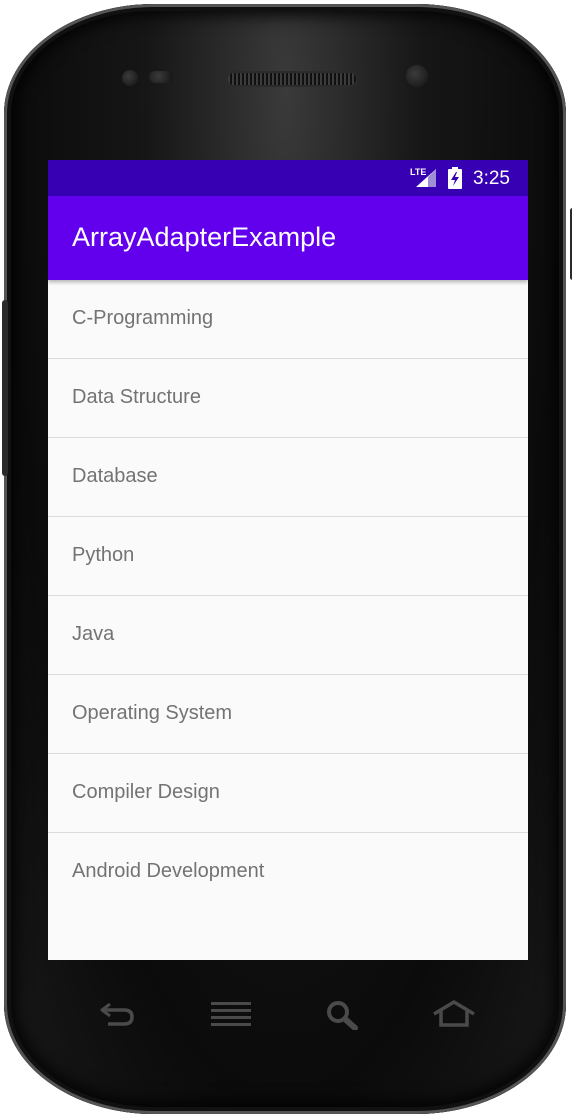  Describe the element at coordinates (288, 1015) in the screenshot. I see `navigation-bar` at that location.